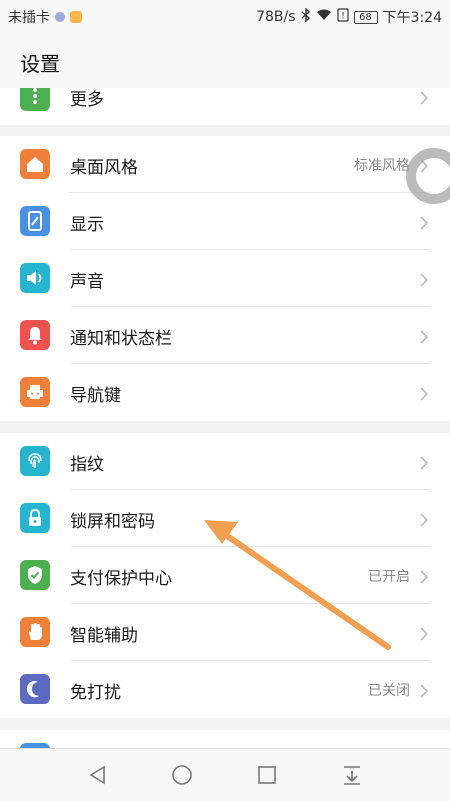 The image size is (450, 801). What do you see at coordinates (40, 64) in the screenshot?
I see `page-title: 设置` at bounding box center [40, 64].